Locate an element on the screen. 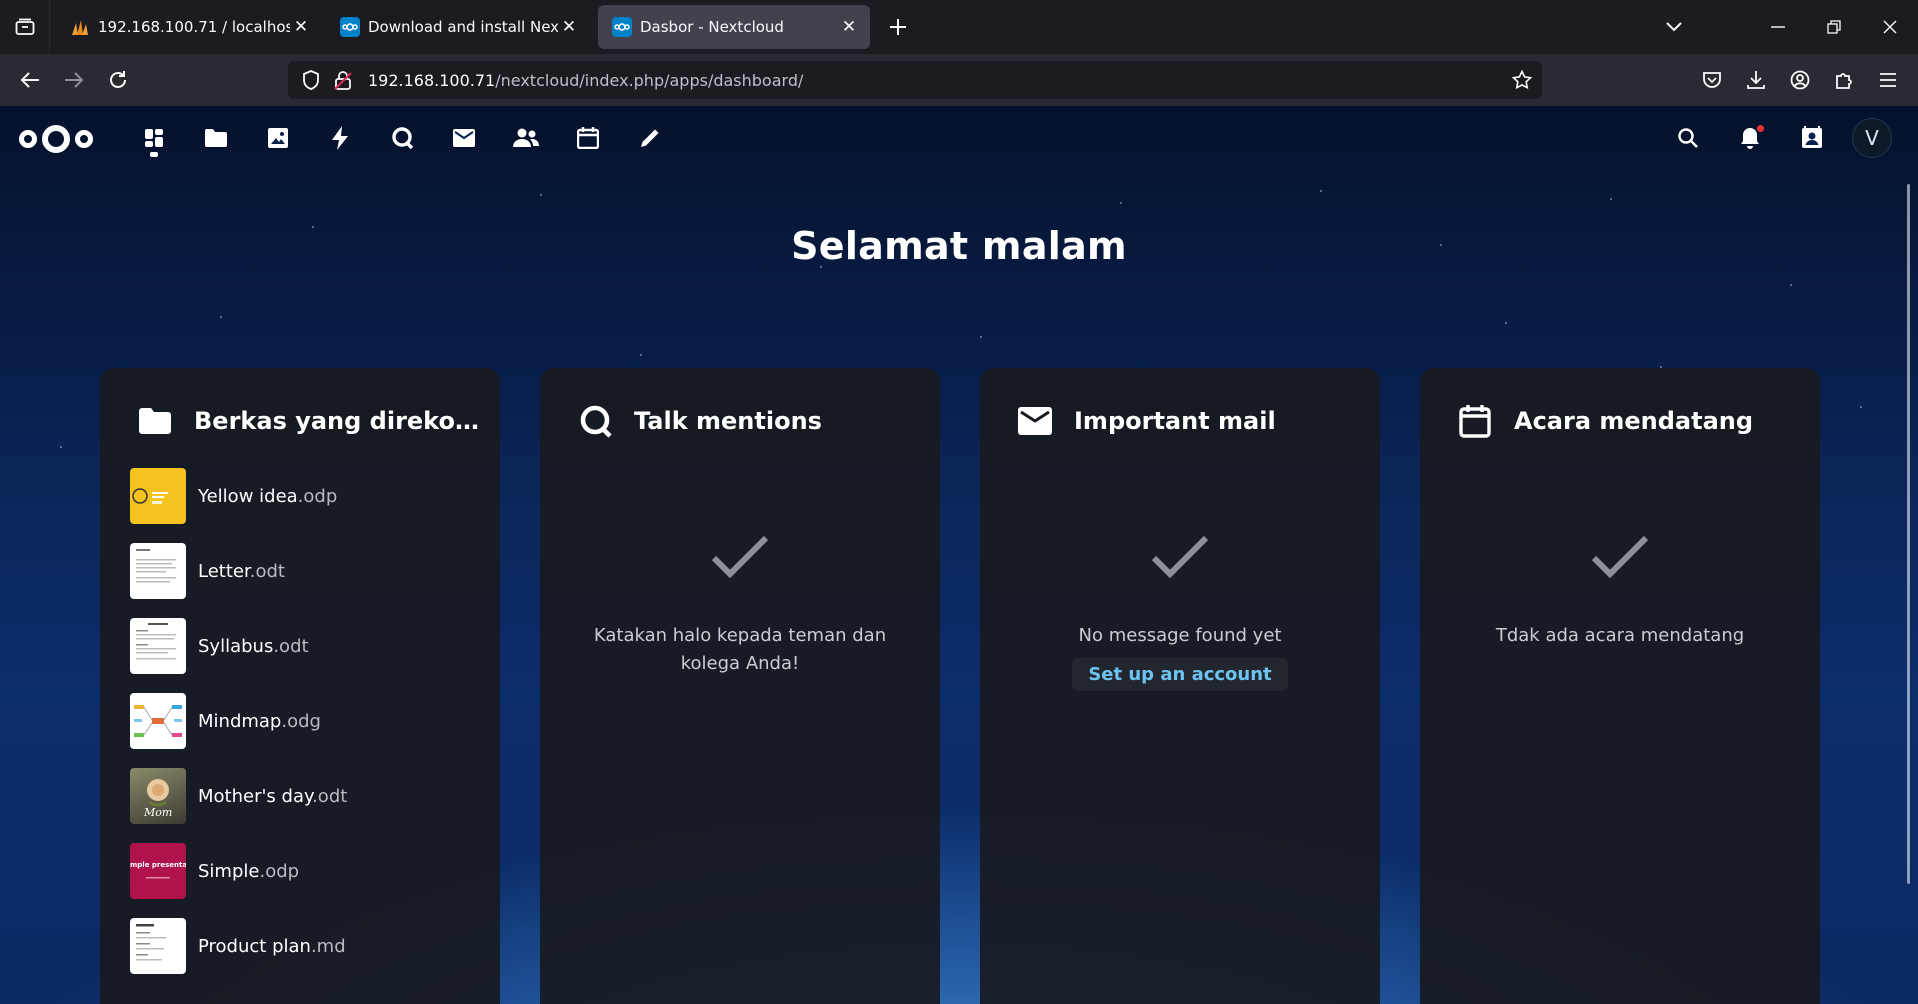  downloads-button is located at coordinates (1756, 80).